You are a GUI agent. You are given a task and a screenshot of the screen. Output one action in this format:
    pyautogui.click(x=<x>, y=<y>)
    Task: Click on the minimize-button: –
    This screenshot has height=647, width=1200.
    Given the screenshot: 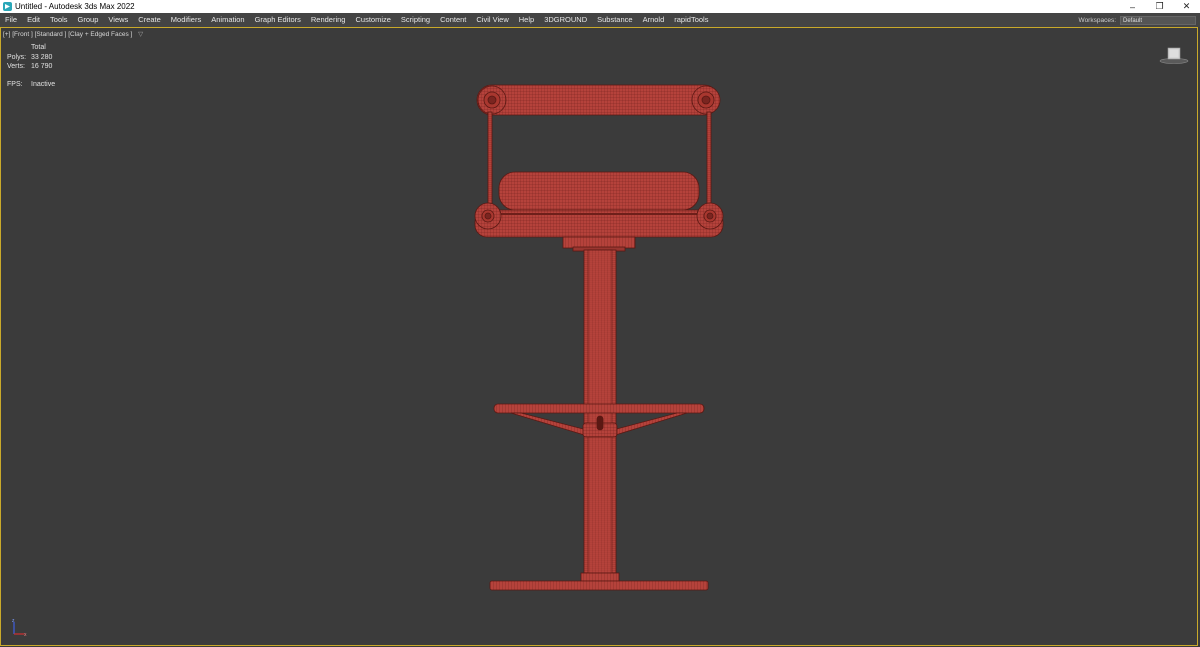 What is the action you would take?
    pyautogui.click(x=1132, y=6)
    